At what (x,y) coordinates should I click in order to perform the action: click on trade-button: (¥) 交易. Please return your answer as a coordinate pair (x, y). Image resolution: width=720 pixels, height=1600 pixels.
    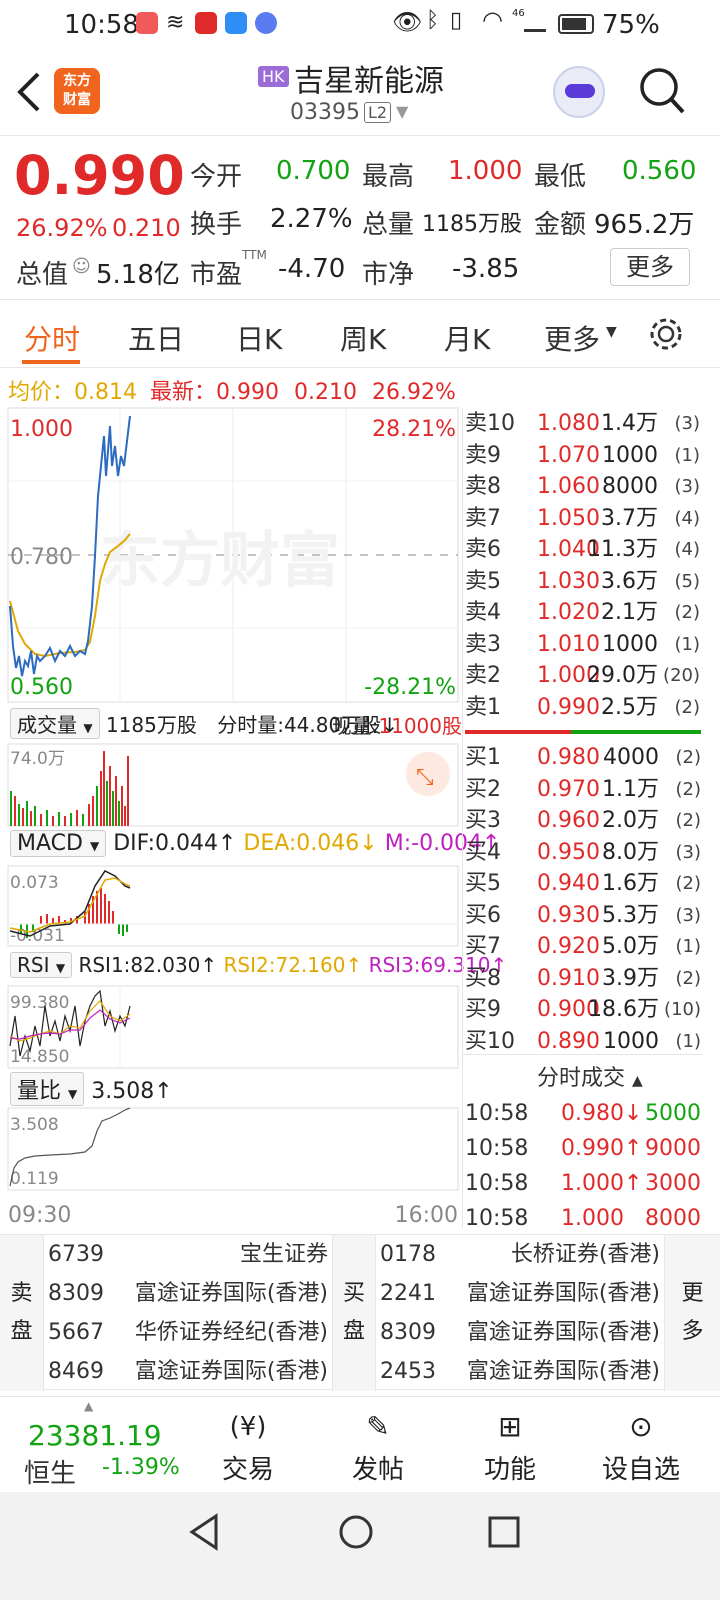
    Looking at the image, I should click on (248, 1445).